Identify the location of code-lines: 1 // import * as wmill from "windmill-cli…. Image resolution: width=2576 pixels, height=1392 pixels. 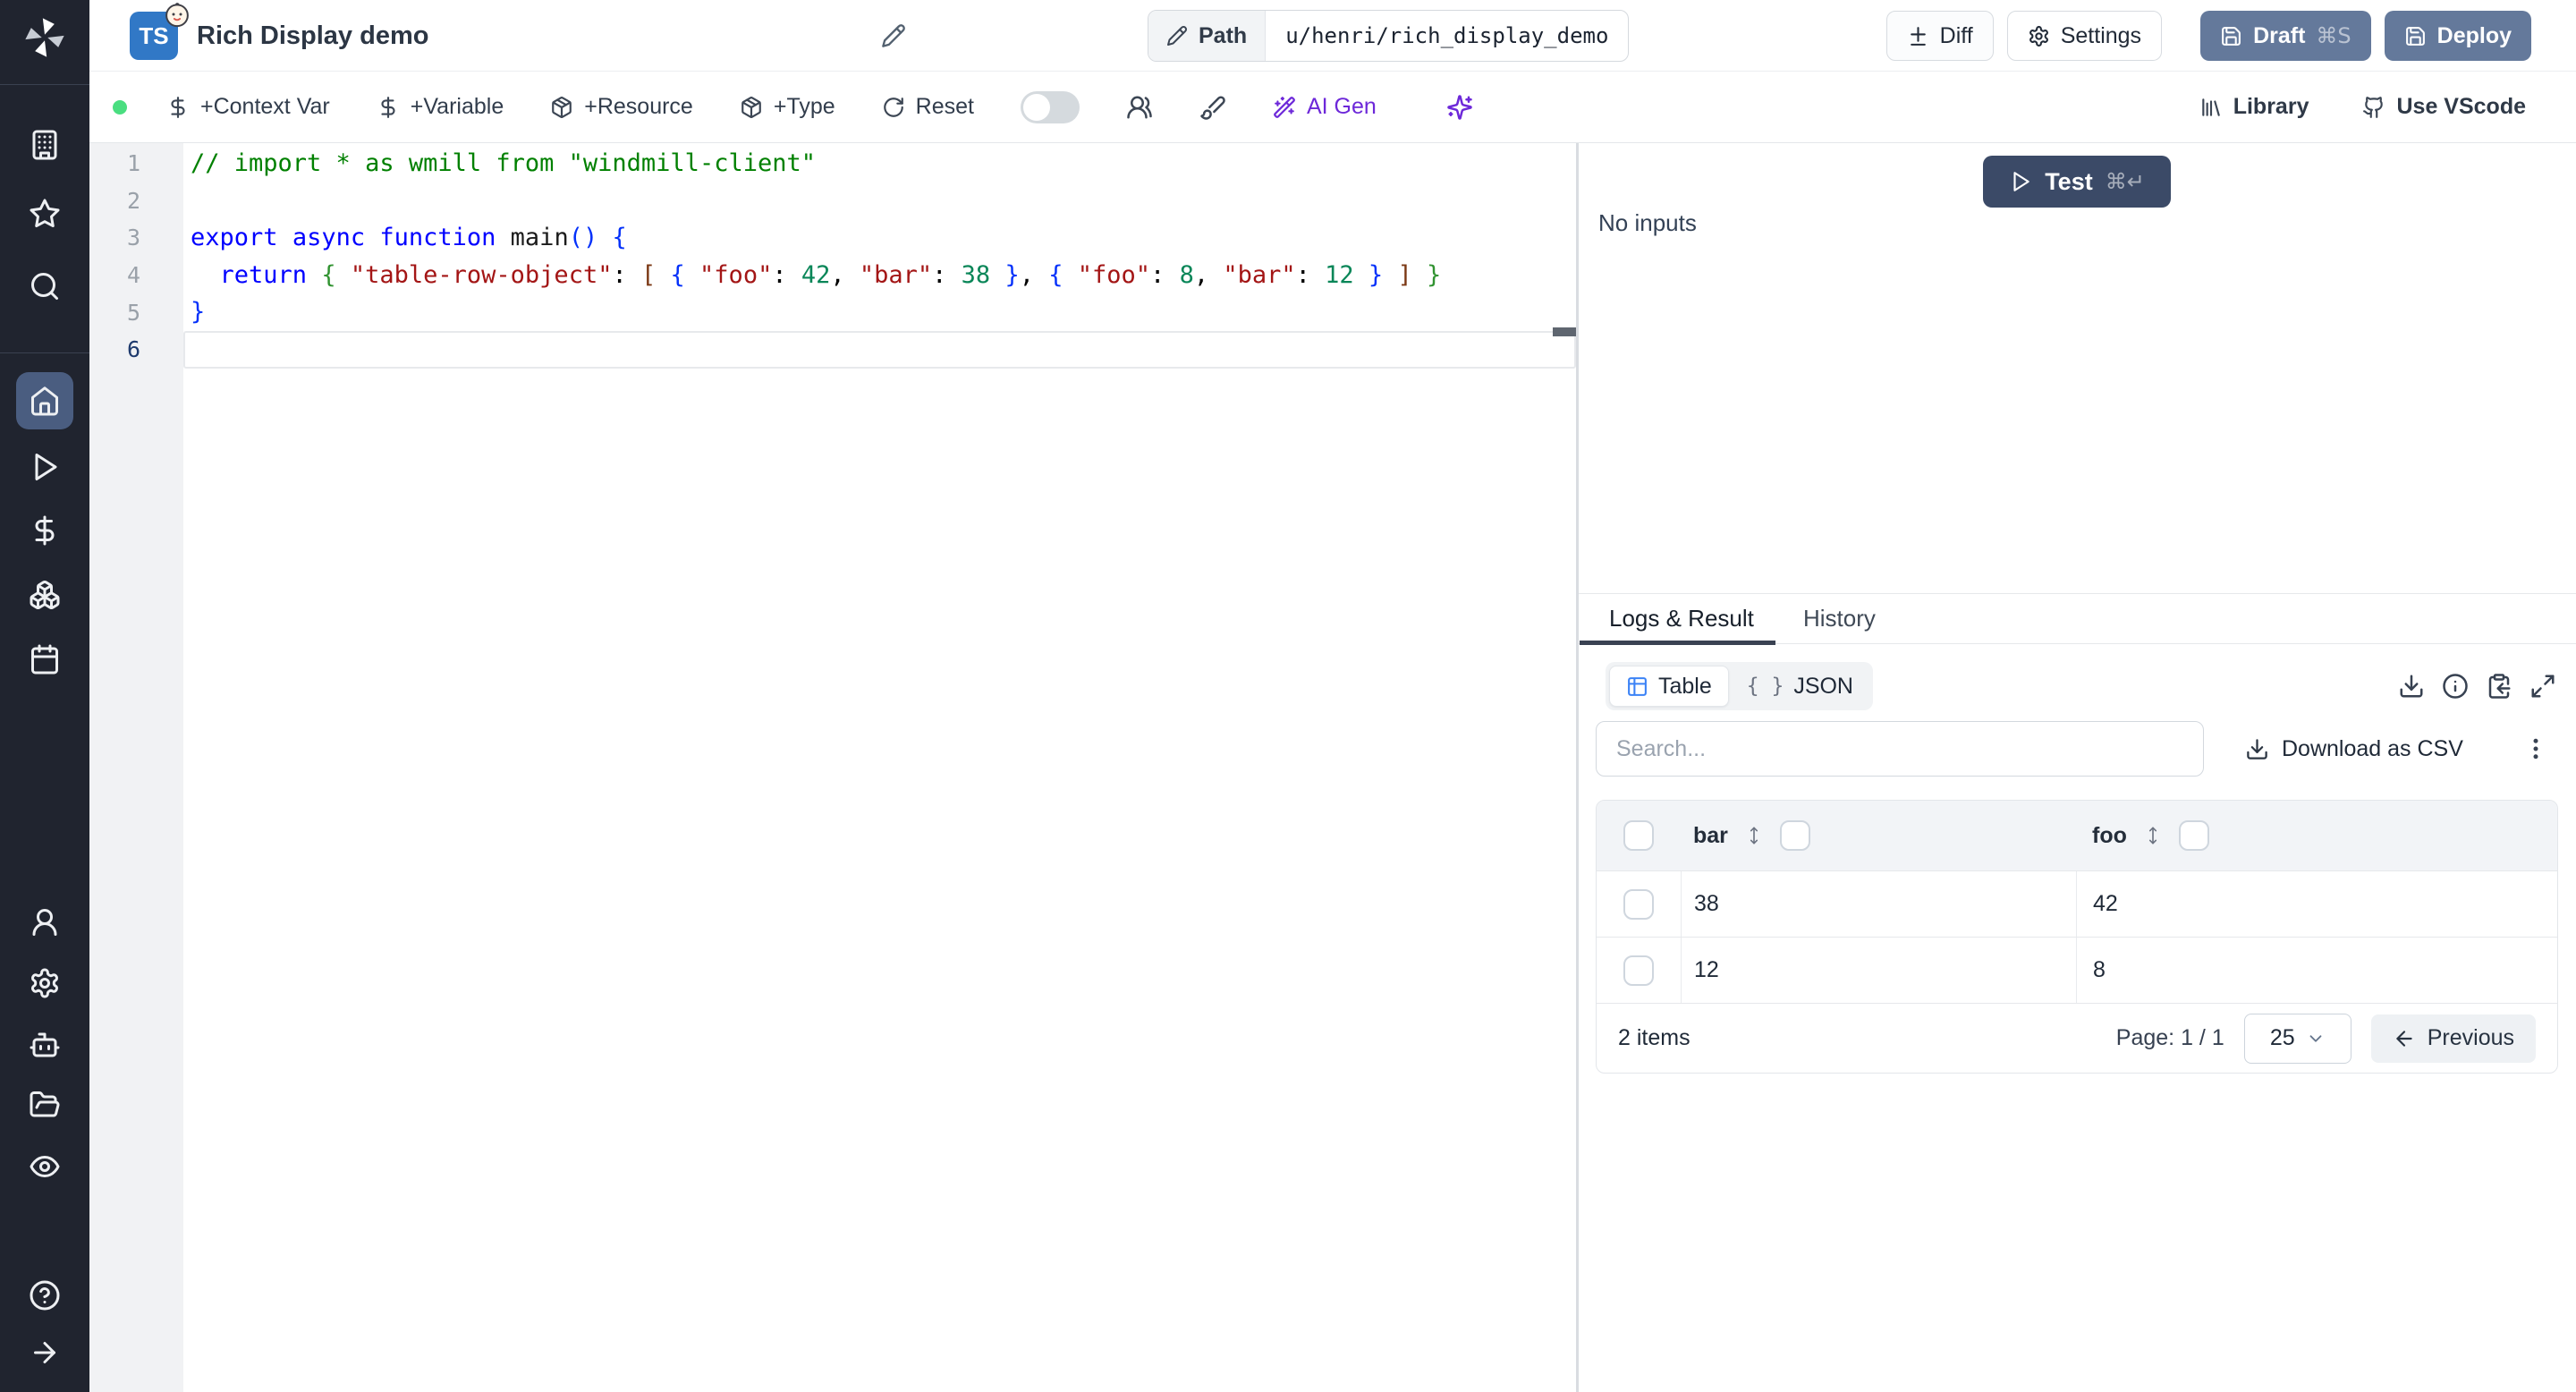
(832, 257).